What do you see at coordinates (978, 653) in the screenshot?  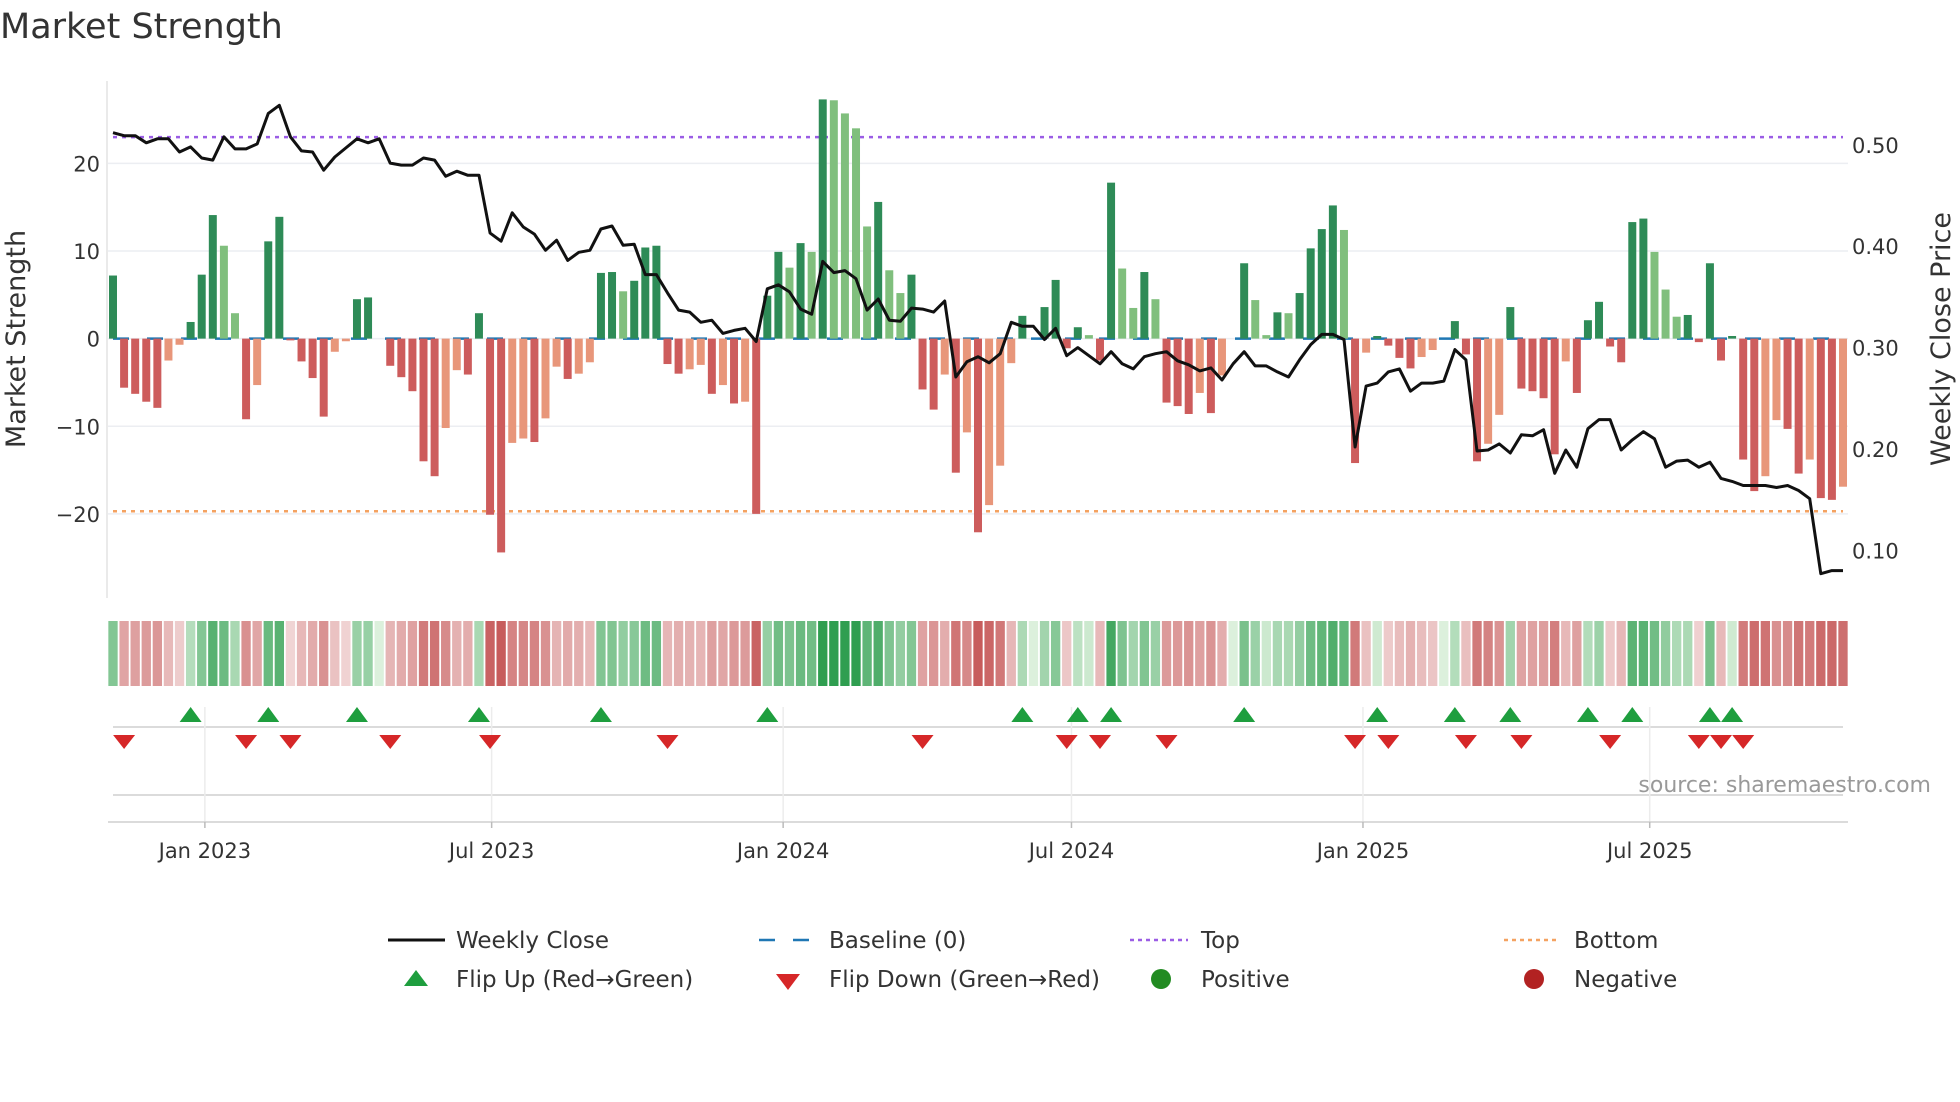 I see `strength-heat-strip` at bounding box center [978, 653].